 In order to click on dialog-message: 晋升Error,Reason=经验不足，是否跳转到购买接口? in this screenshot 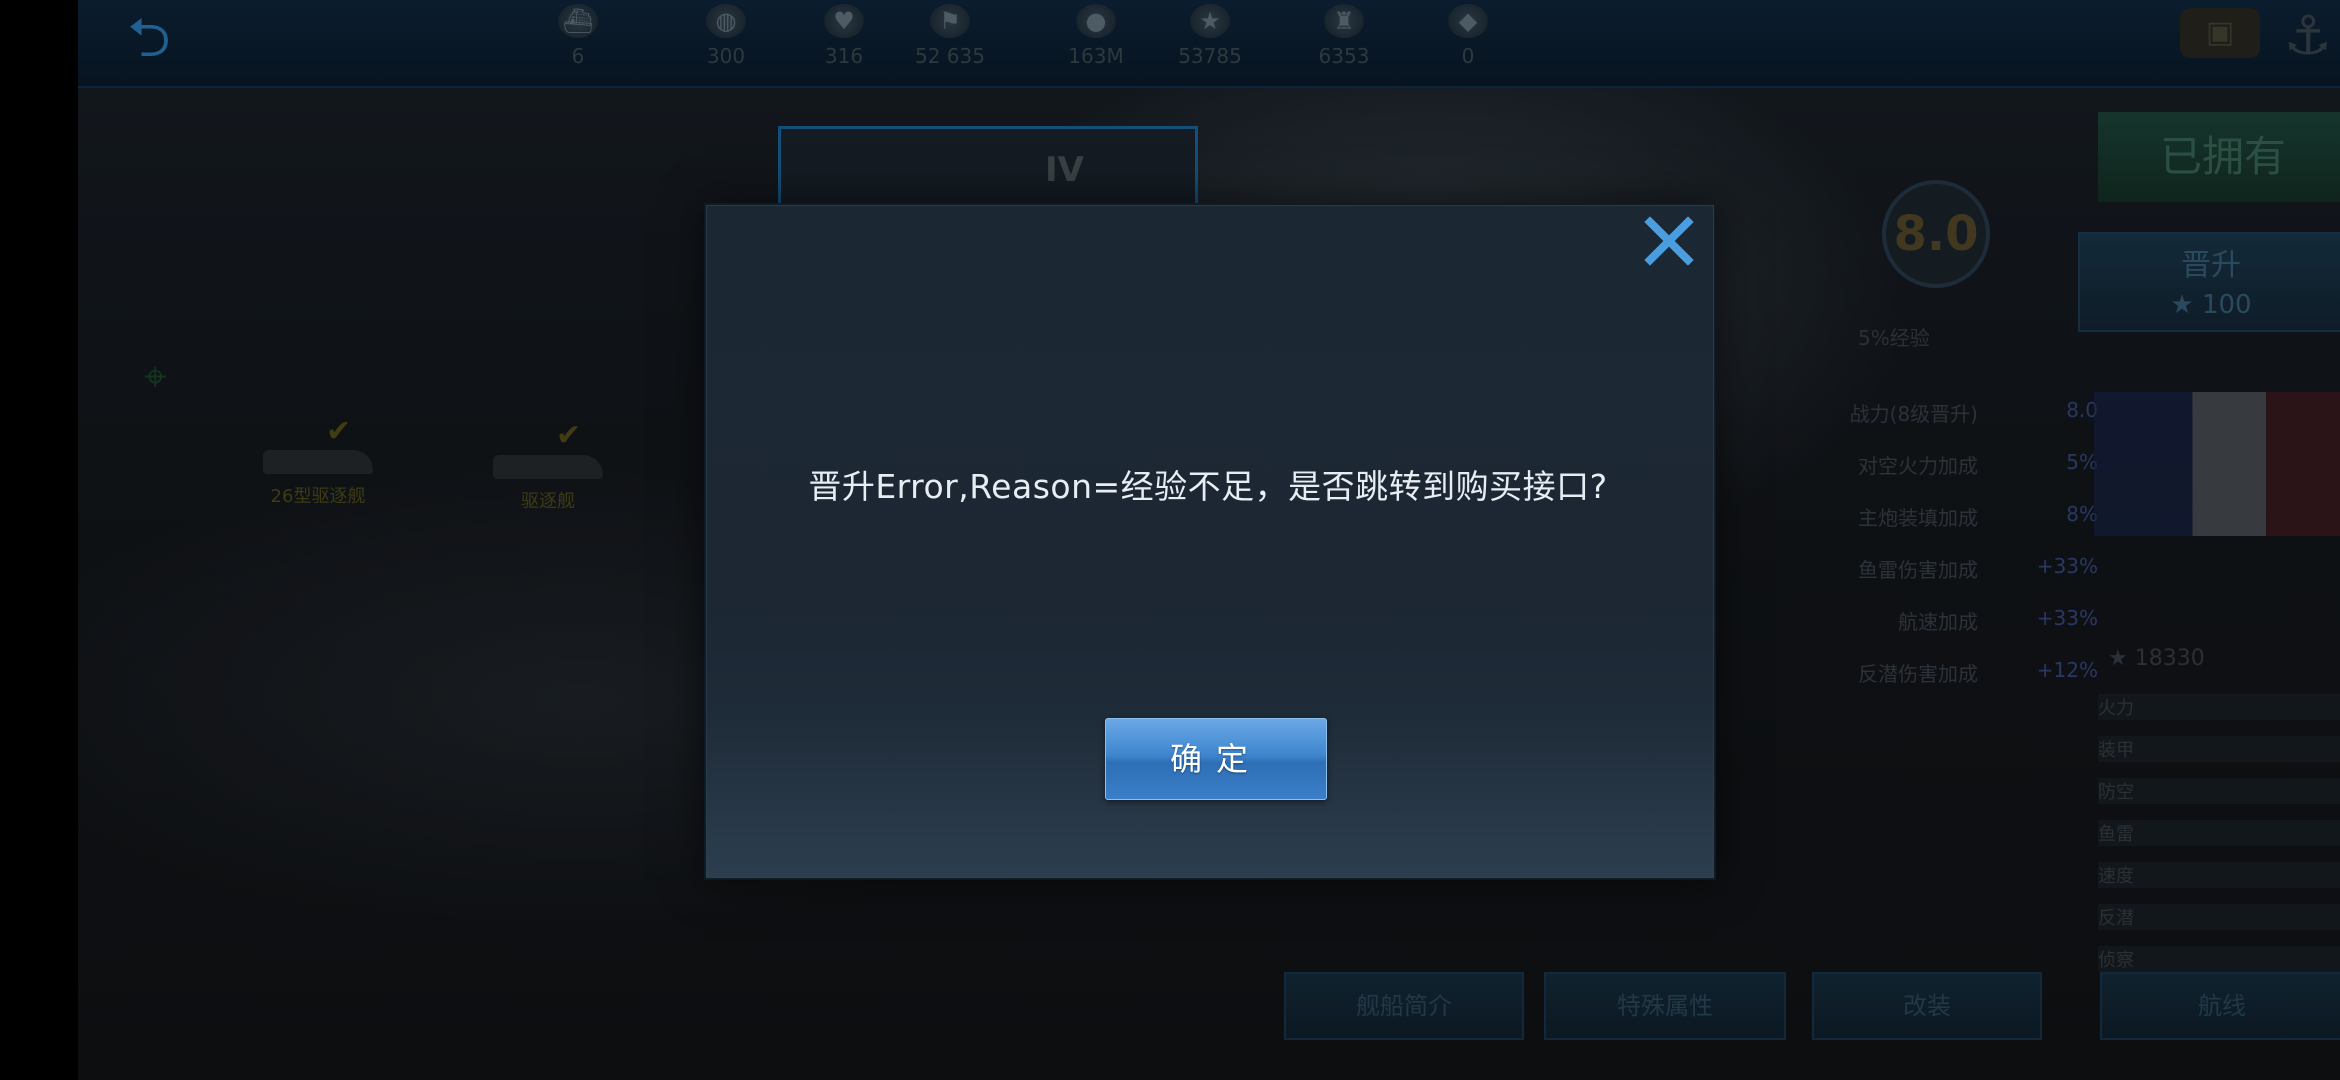, I will do `click(1208, 486)`.